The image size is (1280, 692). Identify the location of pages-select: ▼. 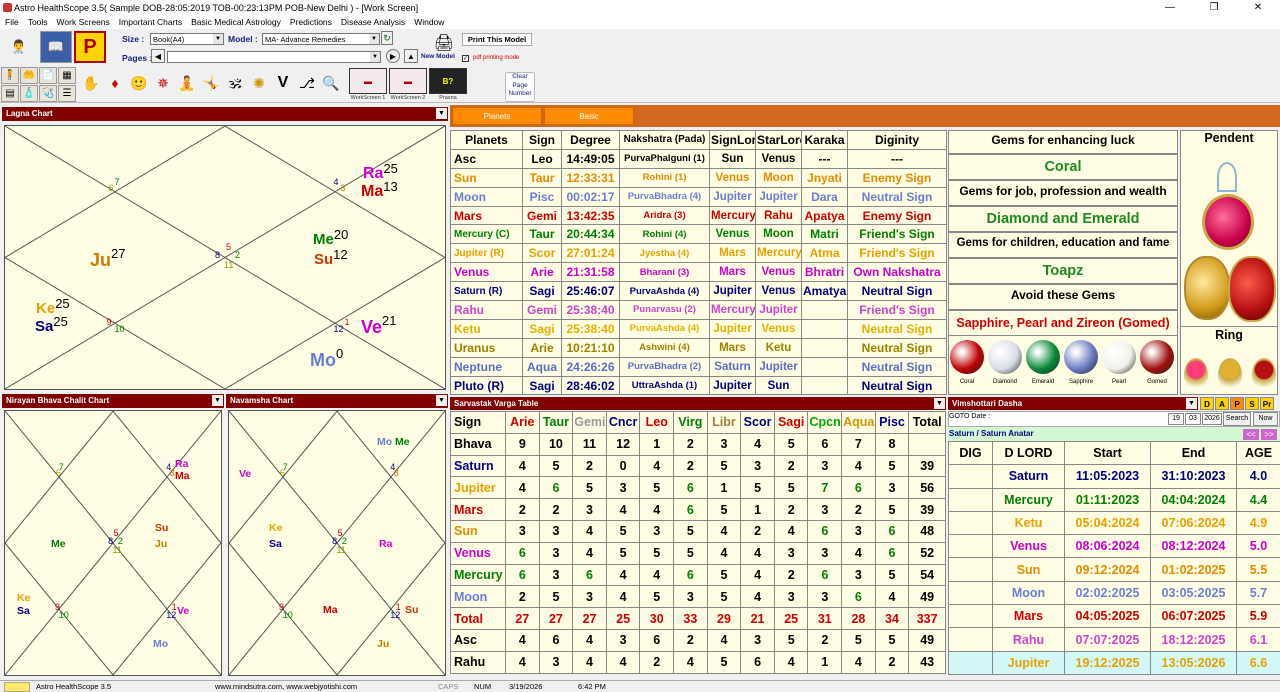
(274, 57).